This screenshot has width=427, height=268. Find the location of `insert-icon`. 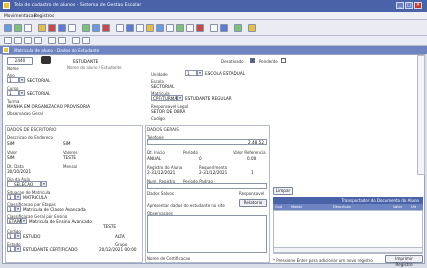

insert-icon is located at coordinates (52, 40).